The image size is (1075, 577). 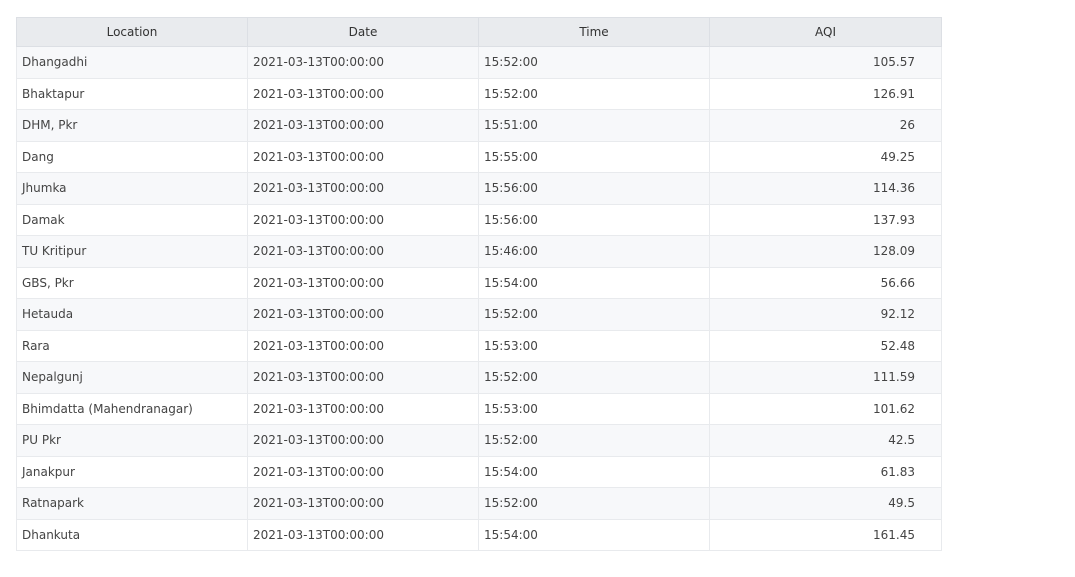 What do you see at coordinates (132, 440) in the screenshot?
I see `location-cell: PU Pkr` at bounding box center [132, 440].